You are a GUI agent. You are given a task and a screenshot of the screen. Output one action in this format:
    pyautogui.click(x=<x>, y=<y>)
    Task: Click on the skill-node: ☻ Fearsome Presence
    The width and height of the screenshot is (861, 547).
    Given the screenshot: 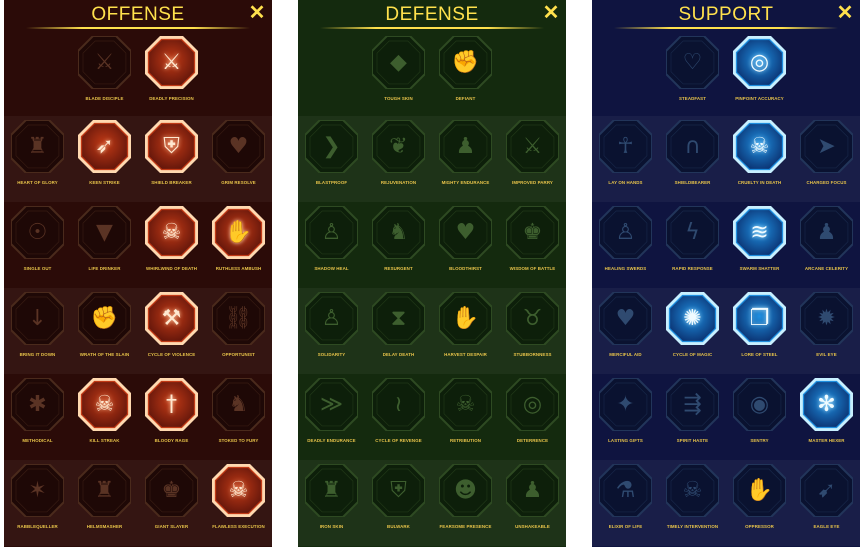 What is the action you would take?
    pyautogui.click(x=465, y=503)
    